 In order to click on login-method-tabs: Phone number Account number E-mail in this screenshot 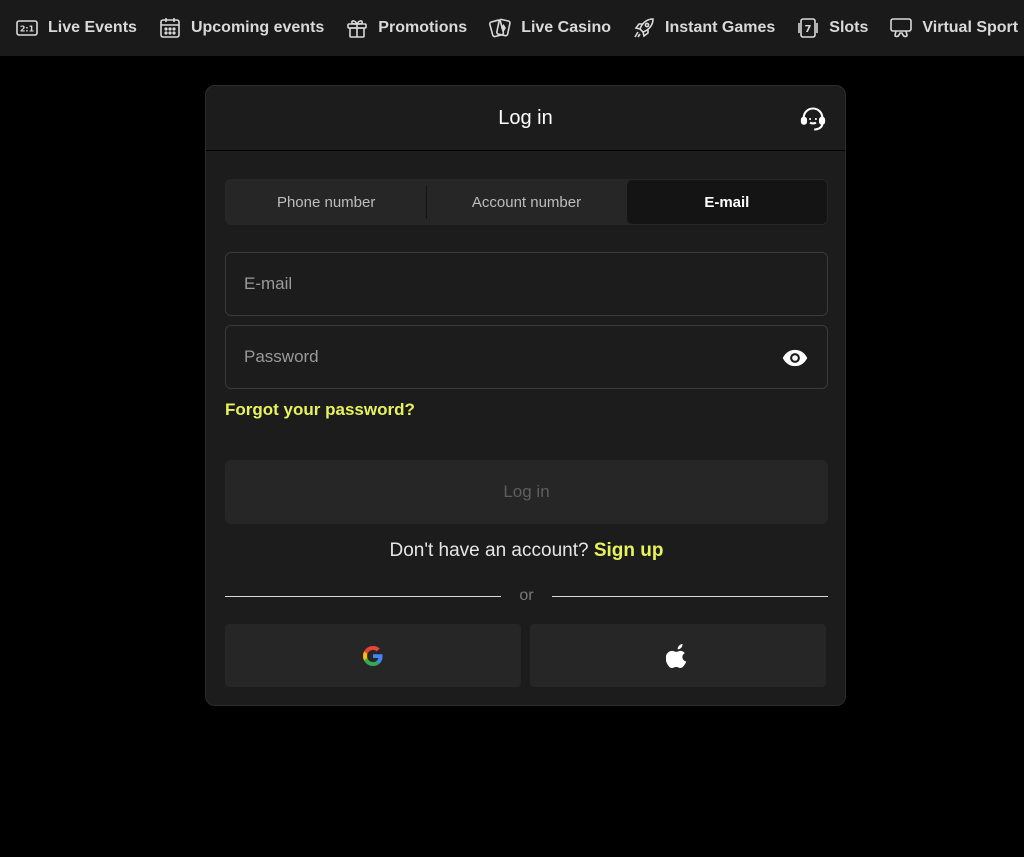, I will do `click(526, 202)`.